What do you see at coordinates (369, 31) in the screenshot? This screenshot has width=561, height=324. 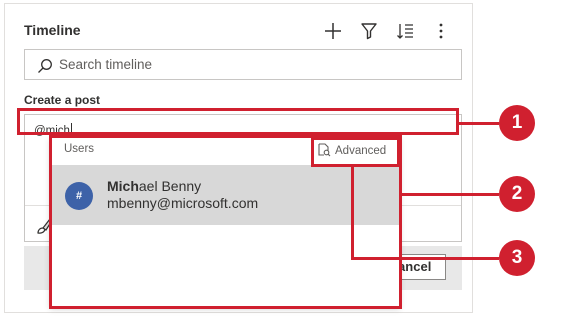 I see `filter-icon` at bounding box center [369, 31].